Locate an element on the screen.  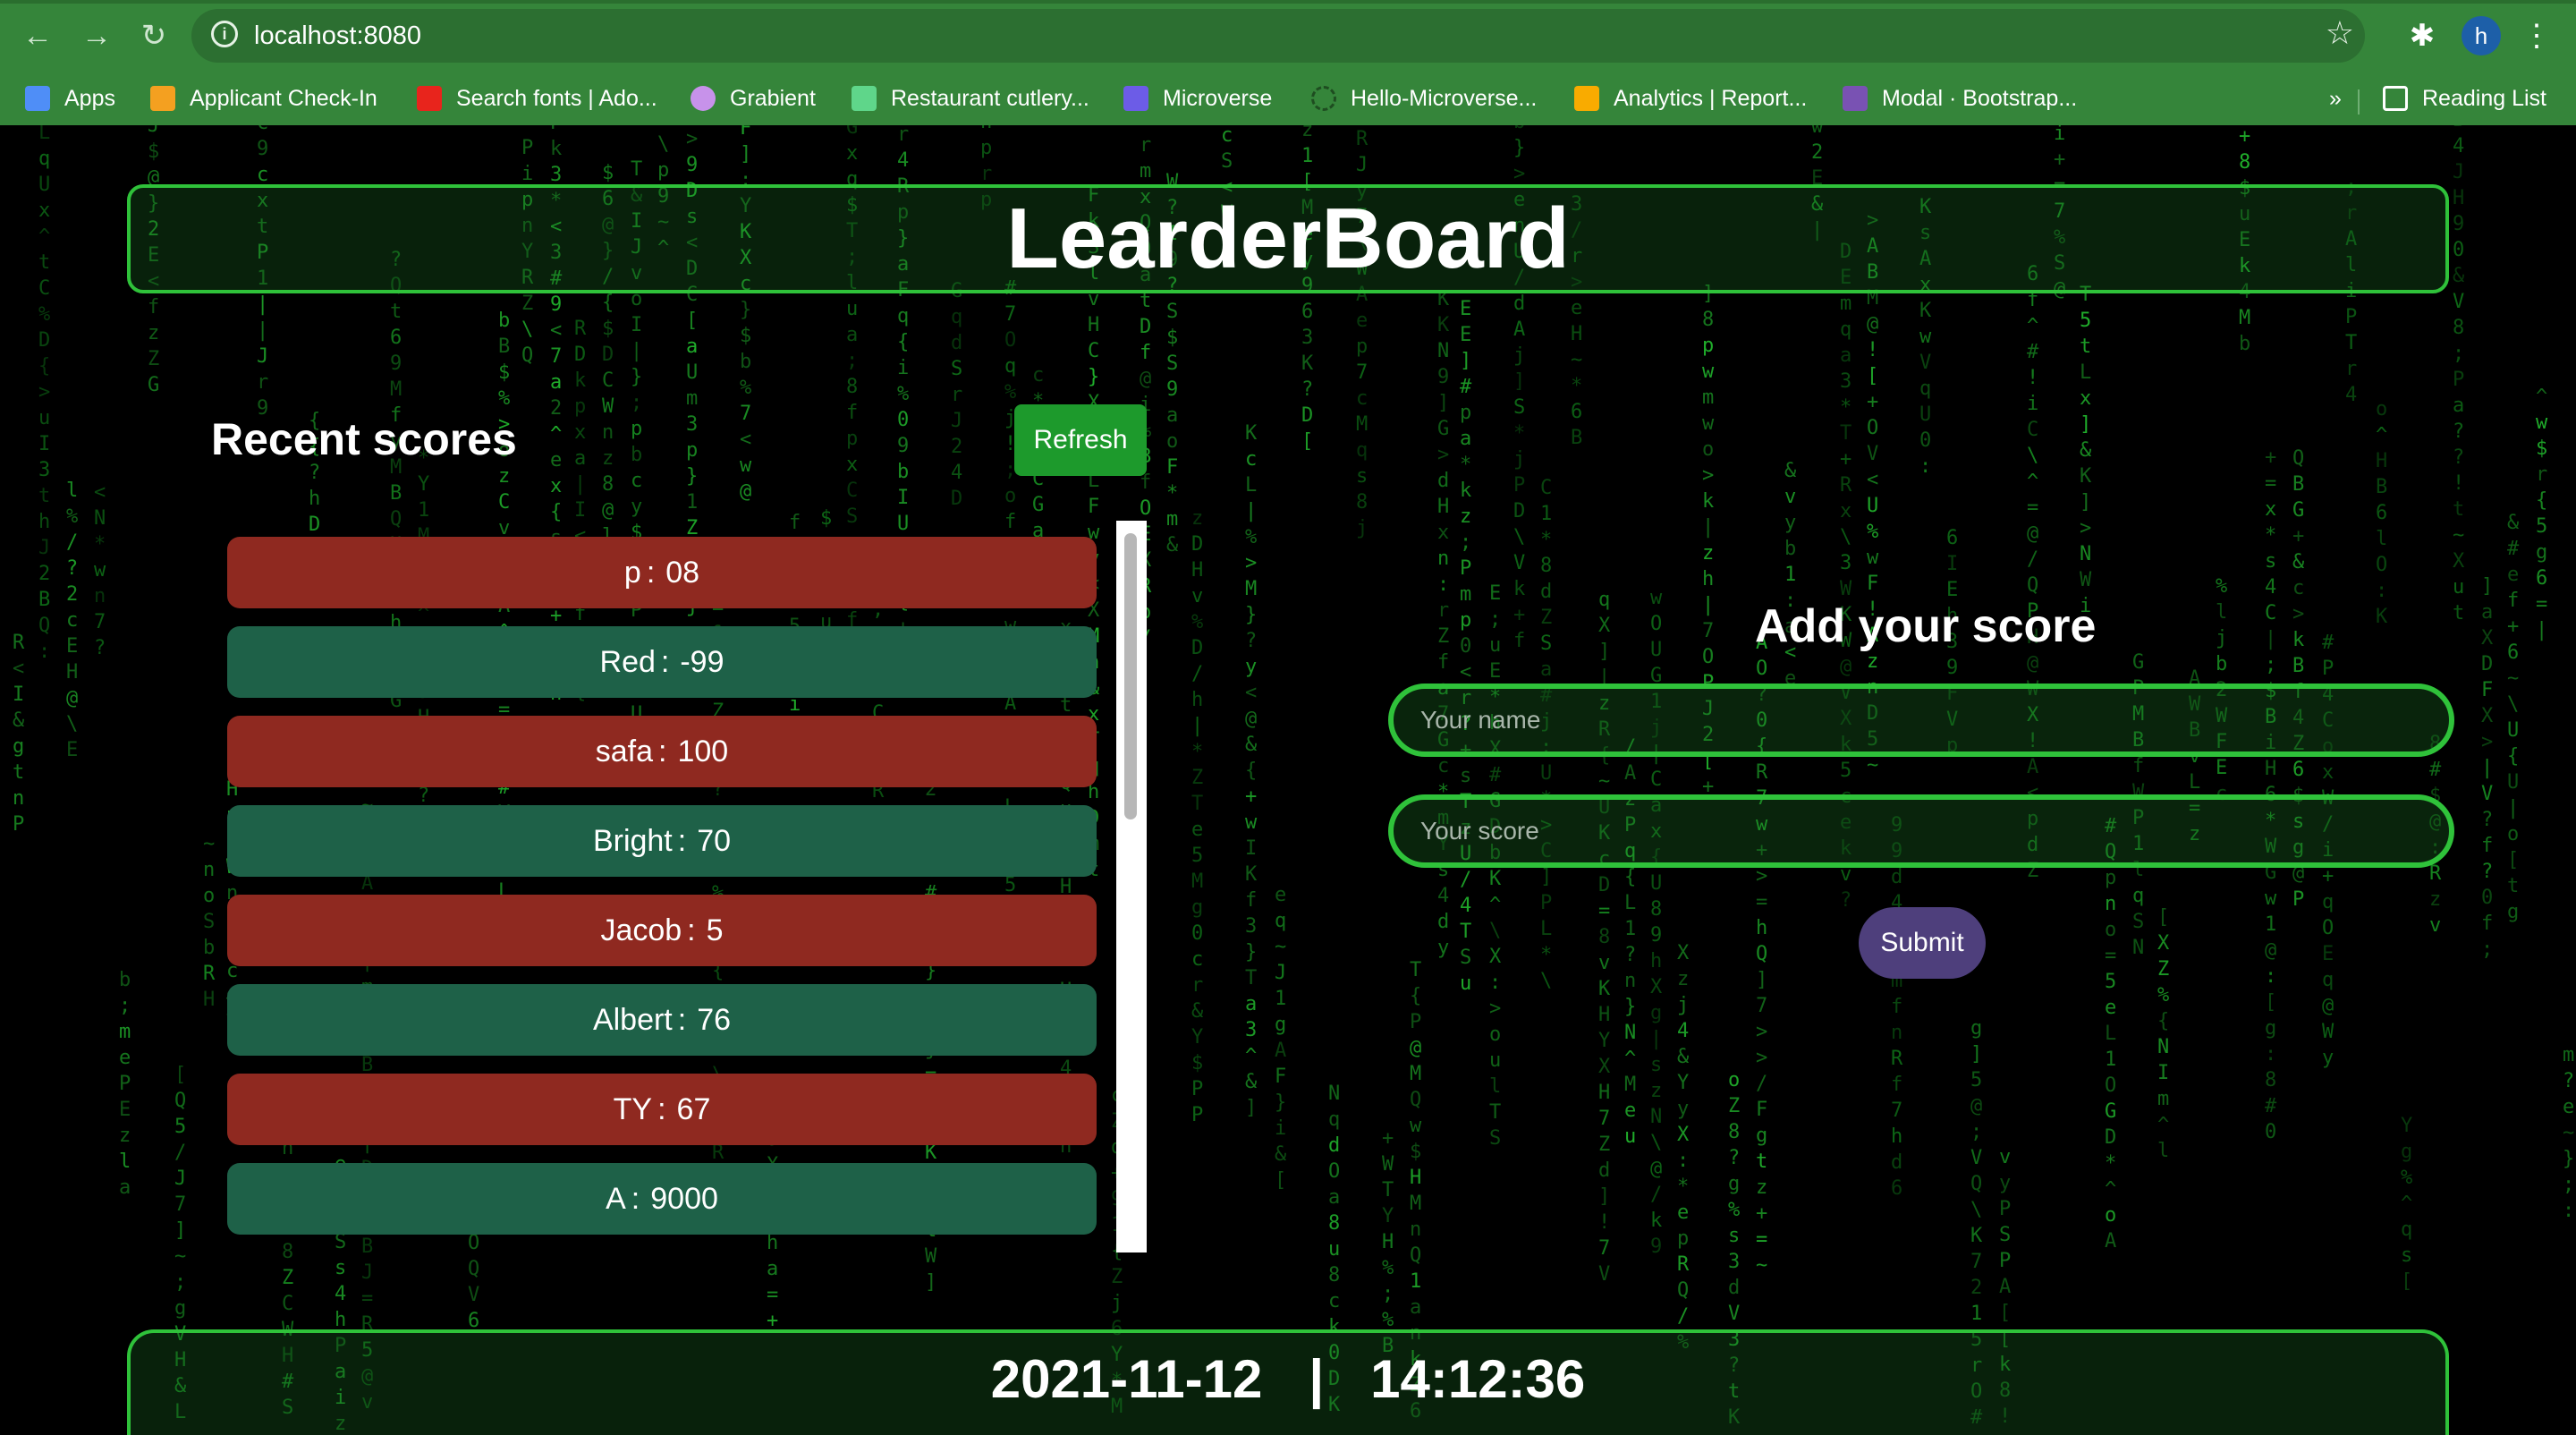
score-field is located at coordinates (1921, 831).